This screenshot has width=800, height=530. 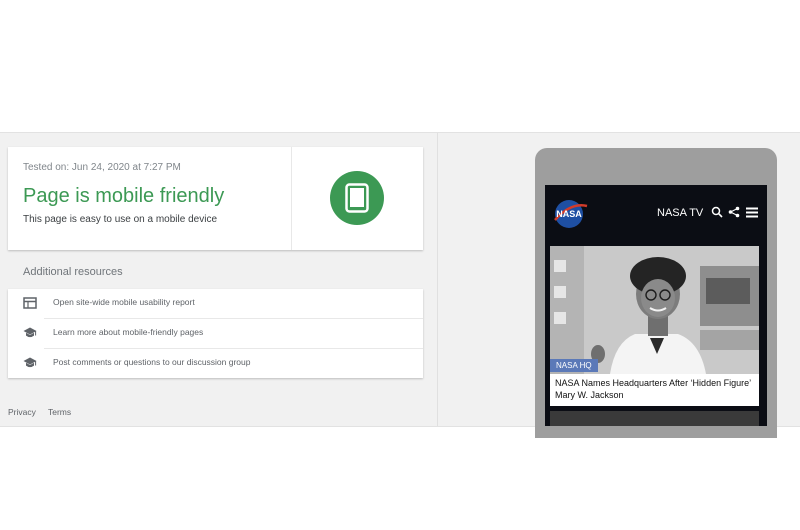 I want to click on tested-on-timestamp: Tested on: Jun 24, 2020 at 7:27 PM, so click(x=102, y=167).